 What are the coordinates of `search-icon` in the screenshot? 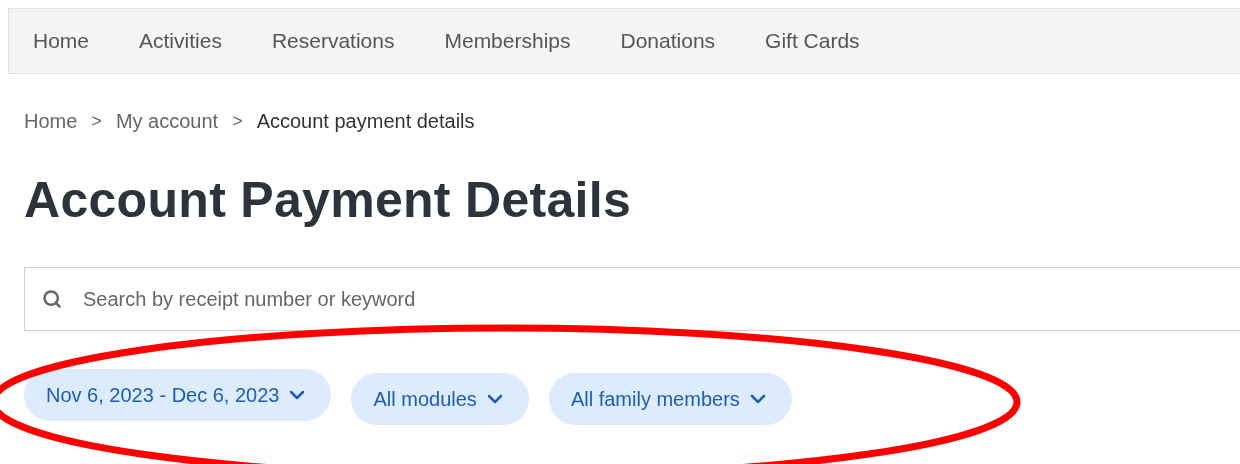 It's located at (52, 299).